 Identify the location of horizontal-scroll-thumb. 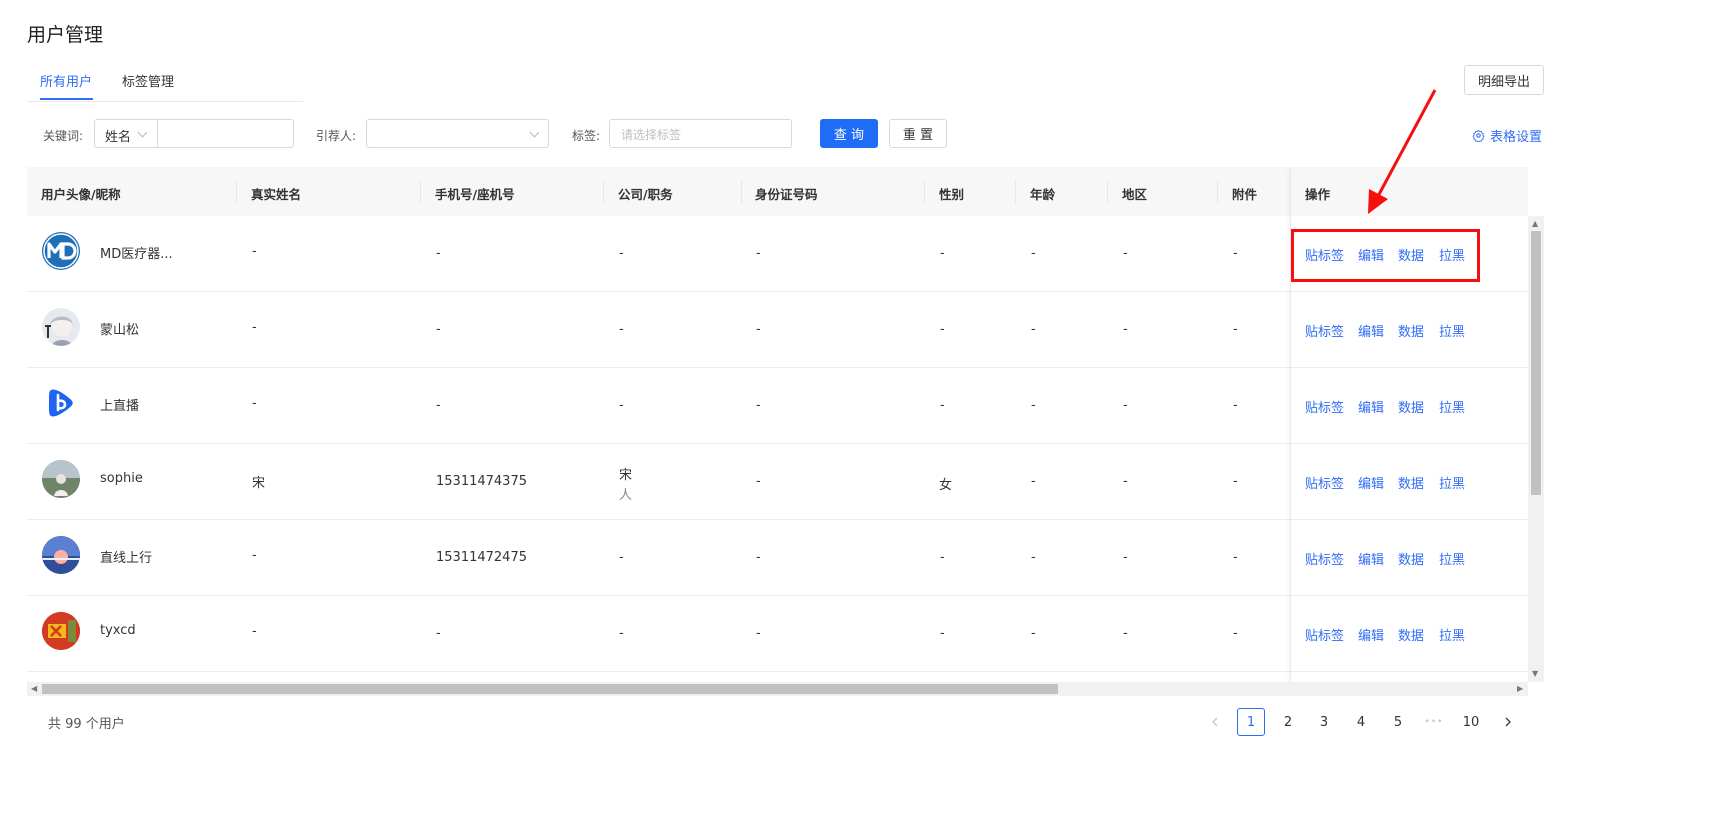
(550, 689).